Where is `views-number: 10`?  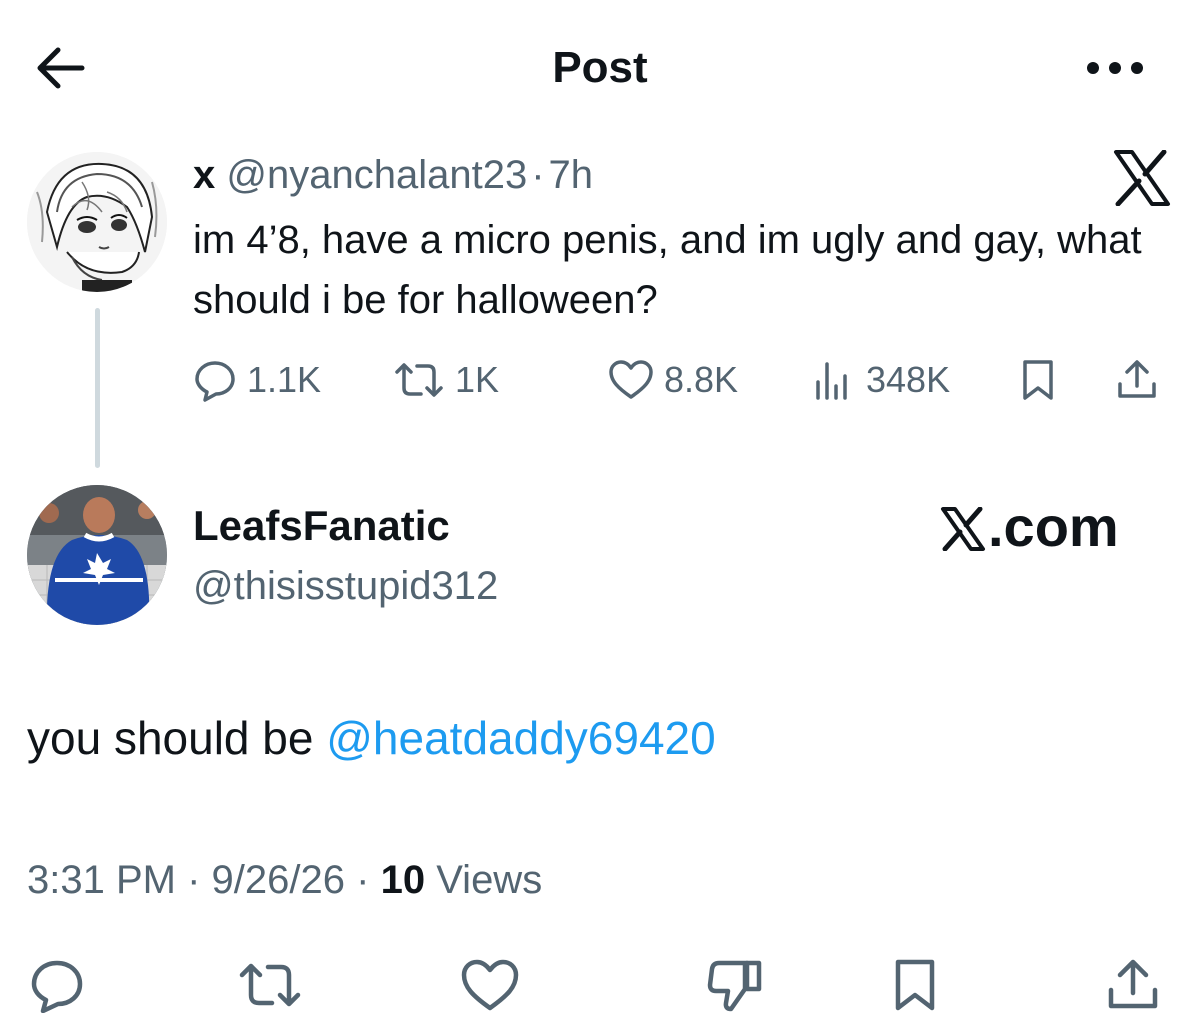 views-number: 10 is located at coordinates (403, 880).